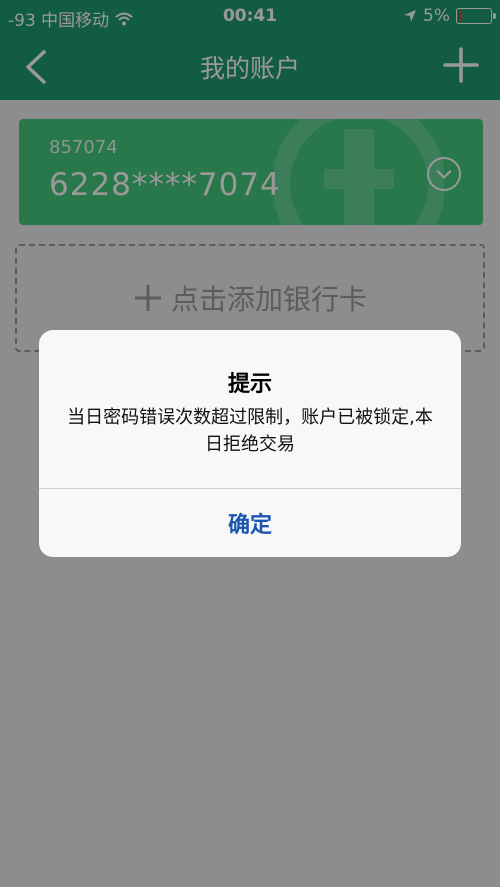  I want to click on confirm-button: 确定, so click(250, 523).